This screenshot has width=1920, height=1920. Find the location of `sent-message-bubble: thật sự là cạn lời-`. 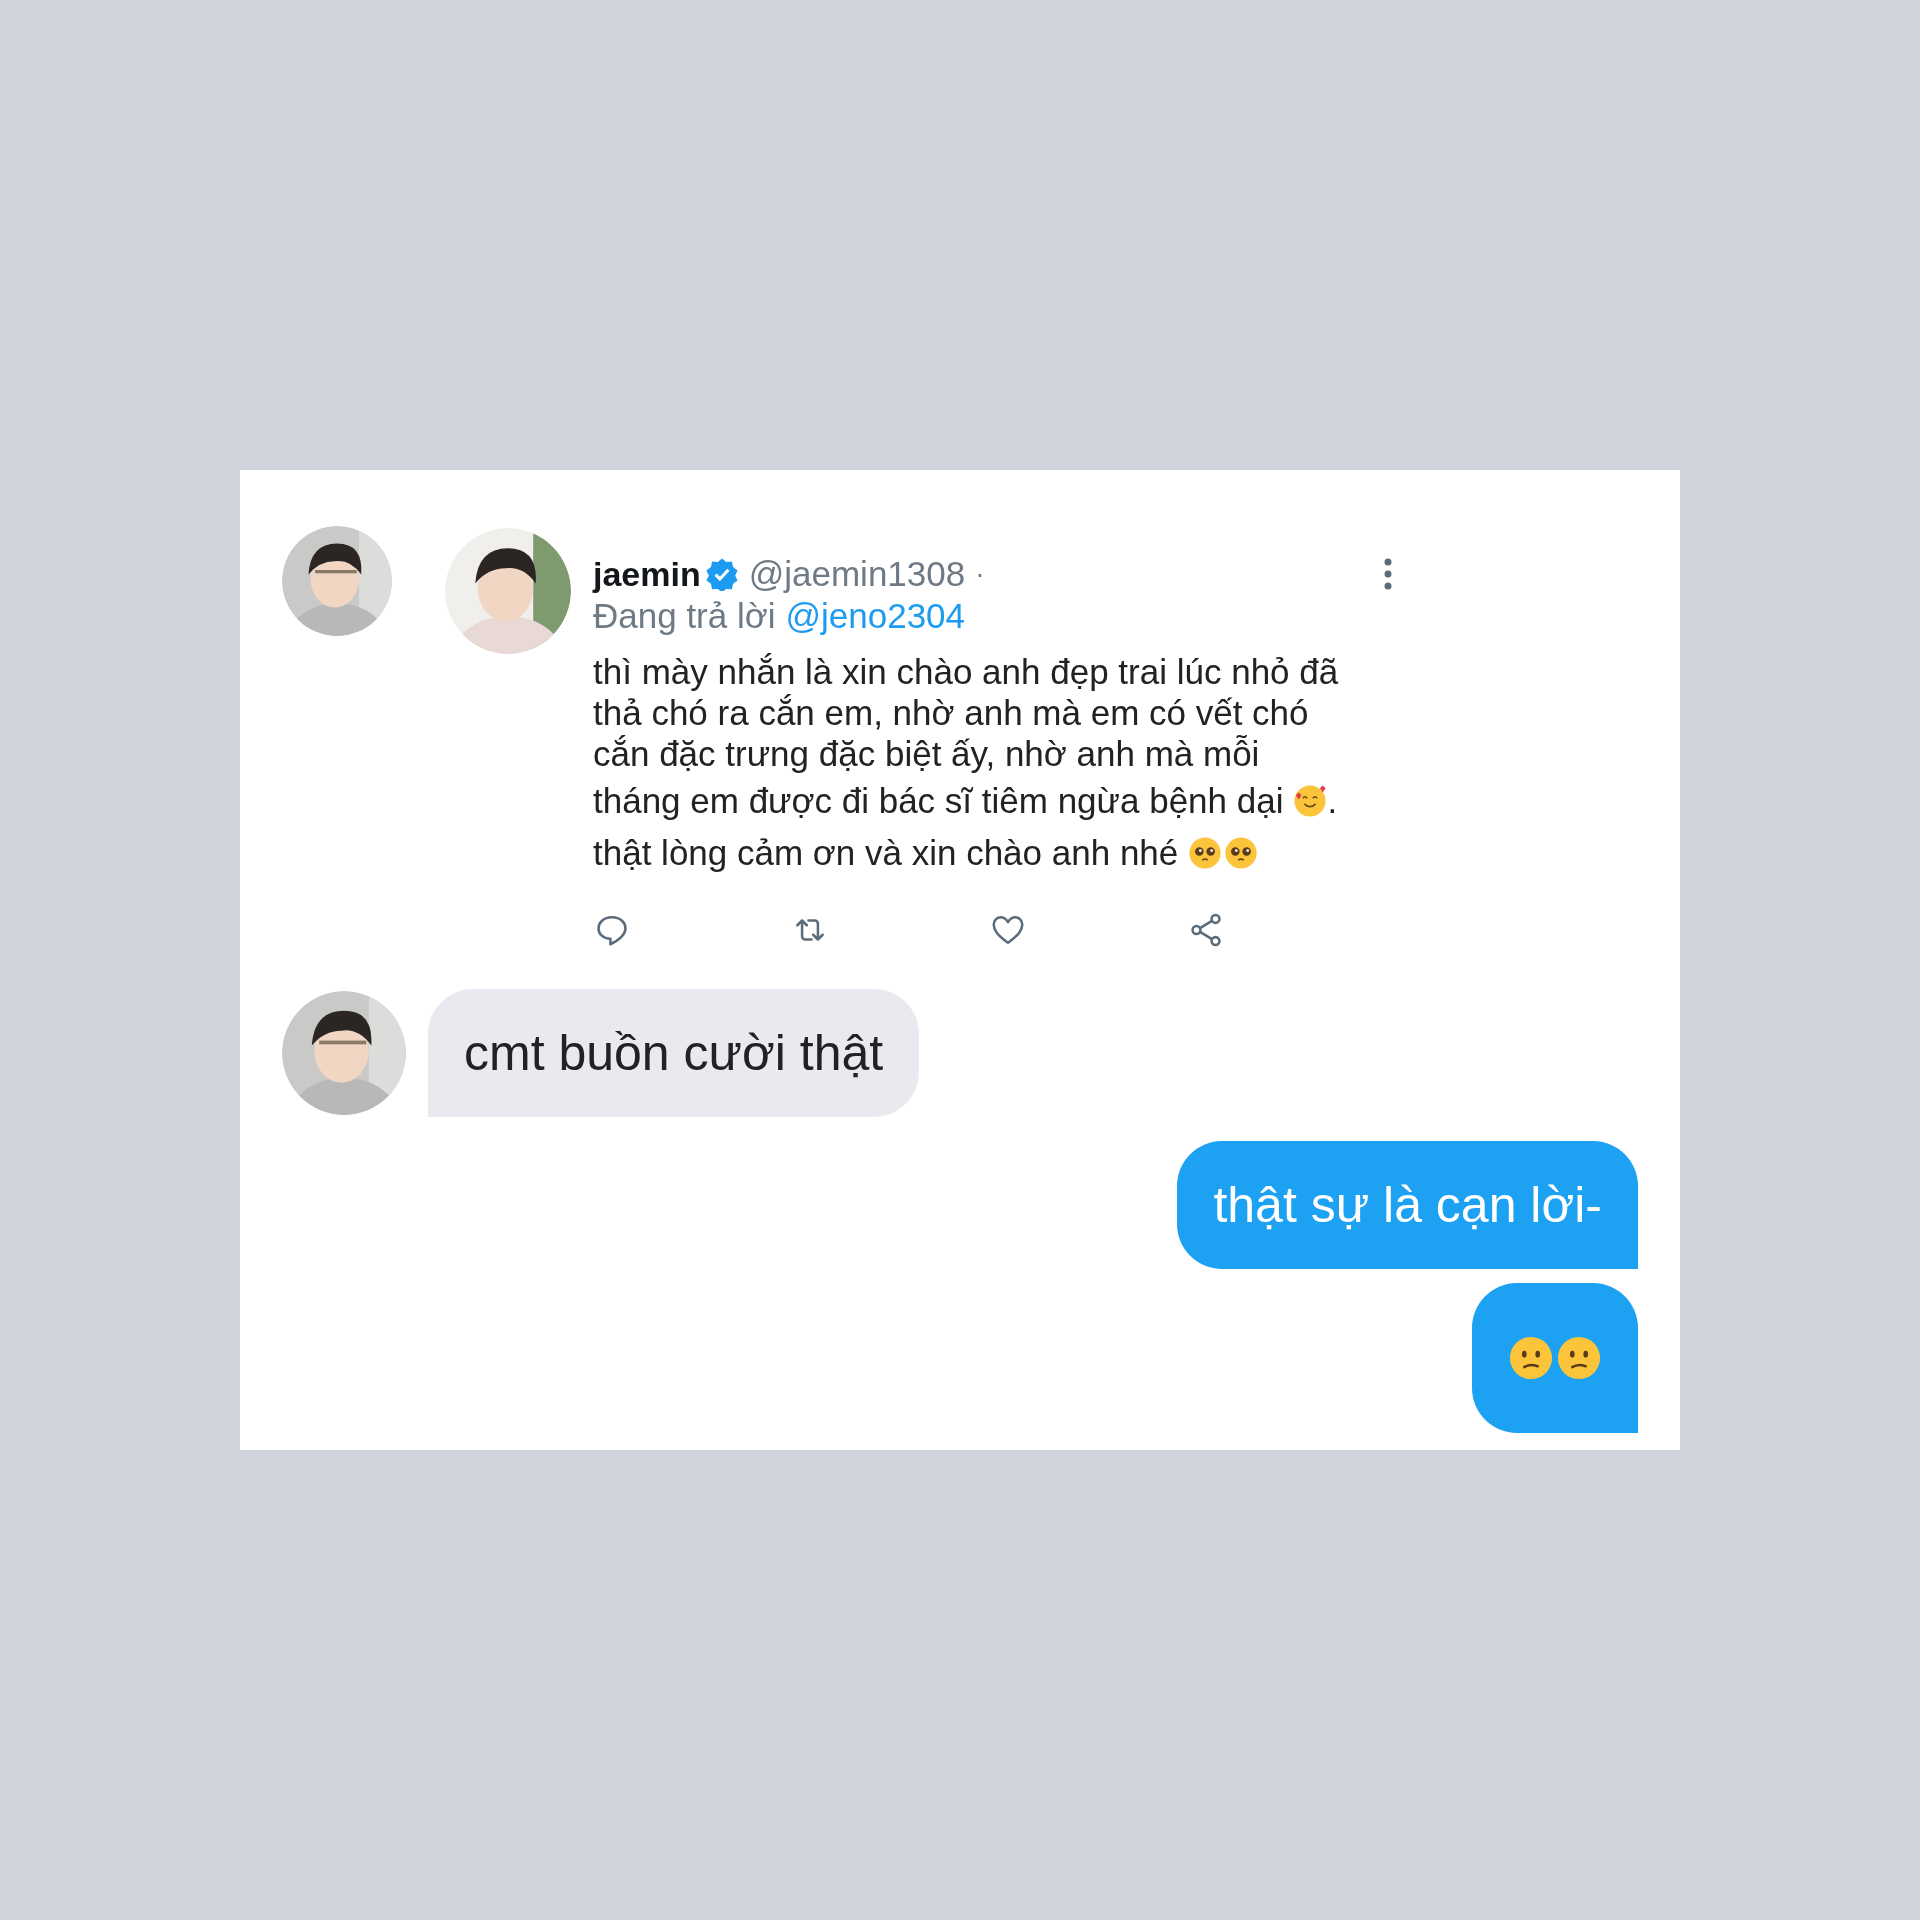

sent-message-bubble: thật sự là cạn lời- is located at coordinates (1407, 1205).